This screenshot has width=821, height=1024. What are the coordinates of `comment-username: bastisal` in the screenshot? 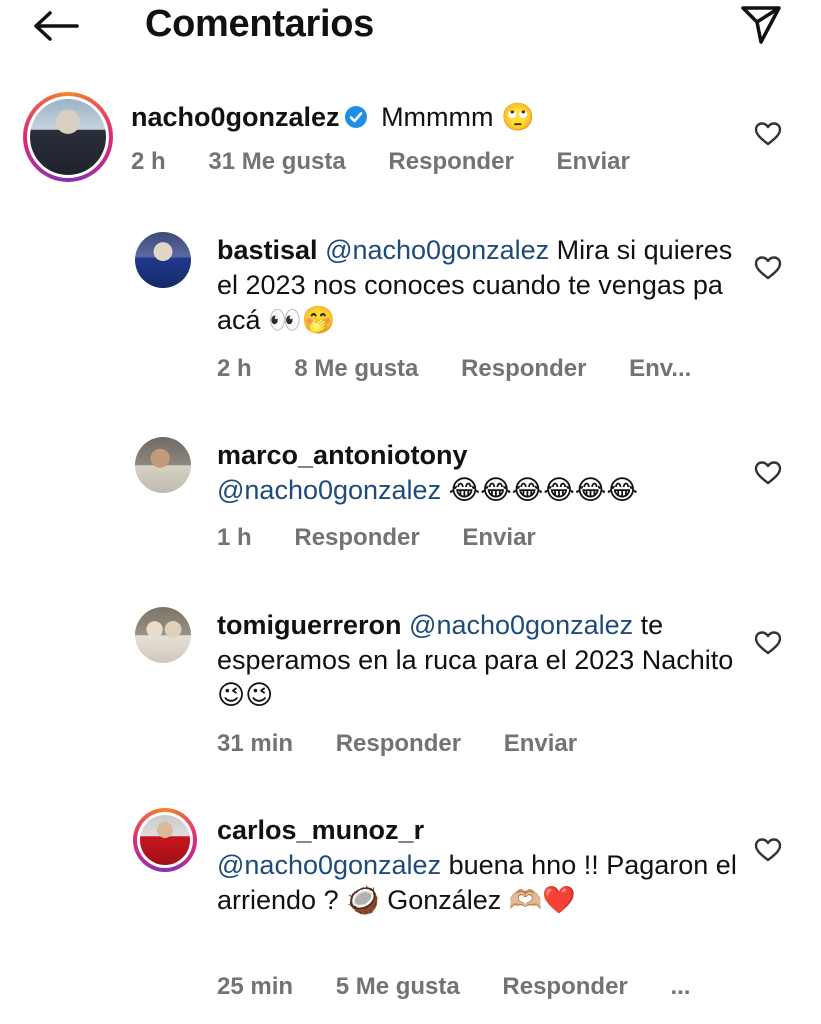 It's located at (267, 250).